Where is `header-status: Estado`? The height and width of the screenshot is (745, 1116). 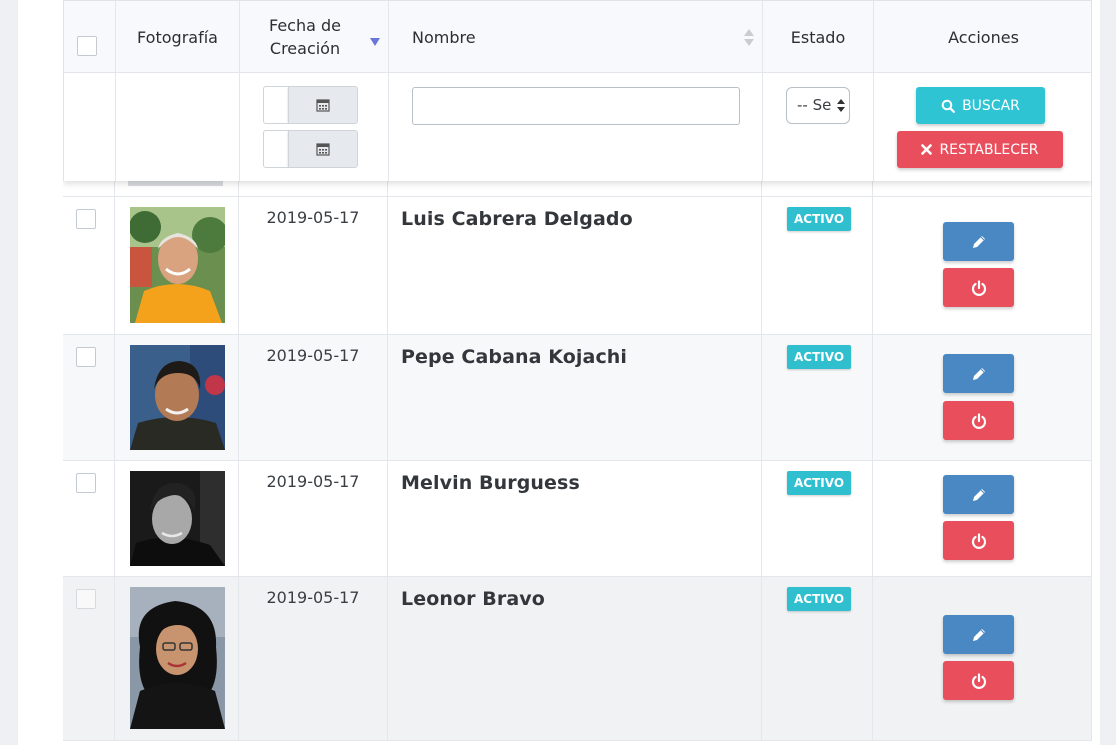 header-status: Estado is located at coordinates (818, 37).